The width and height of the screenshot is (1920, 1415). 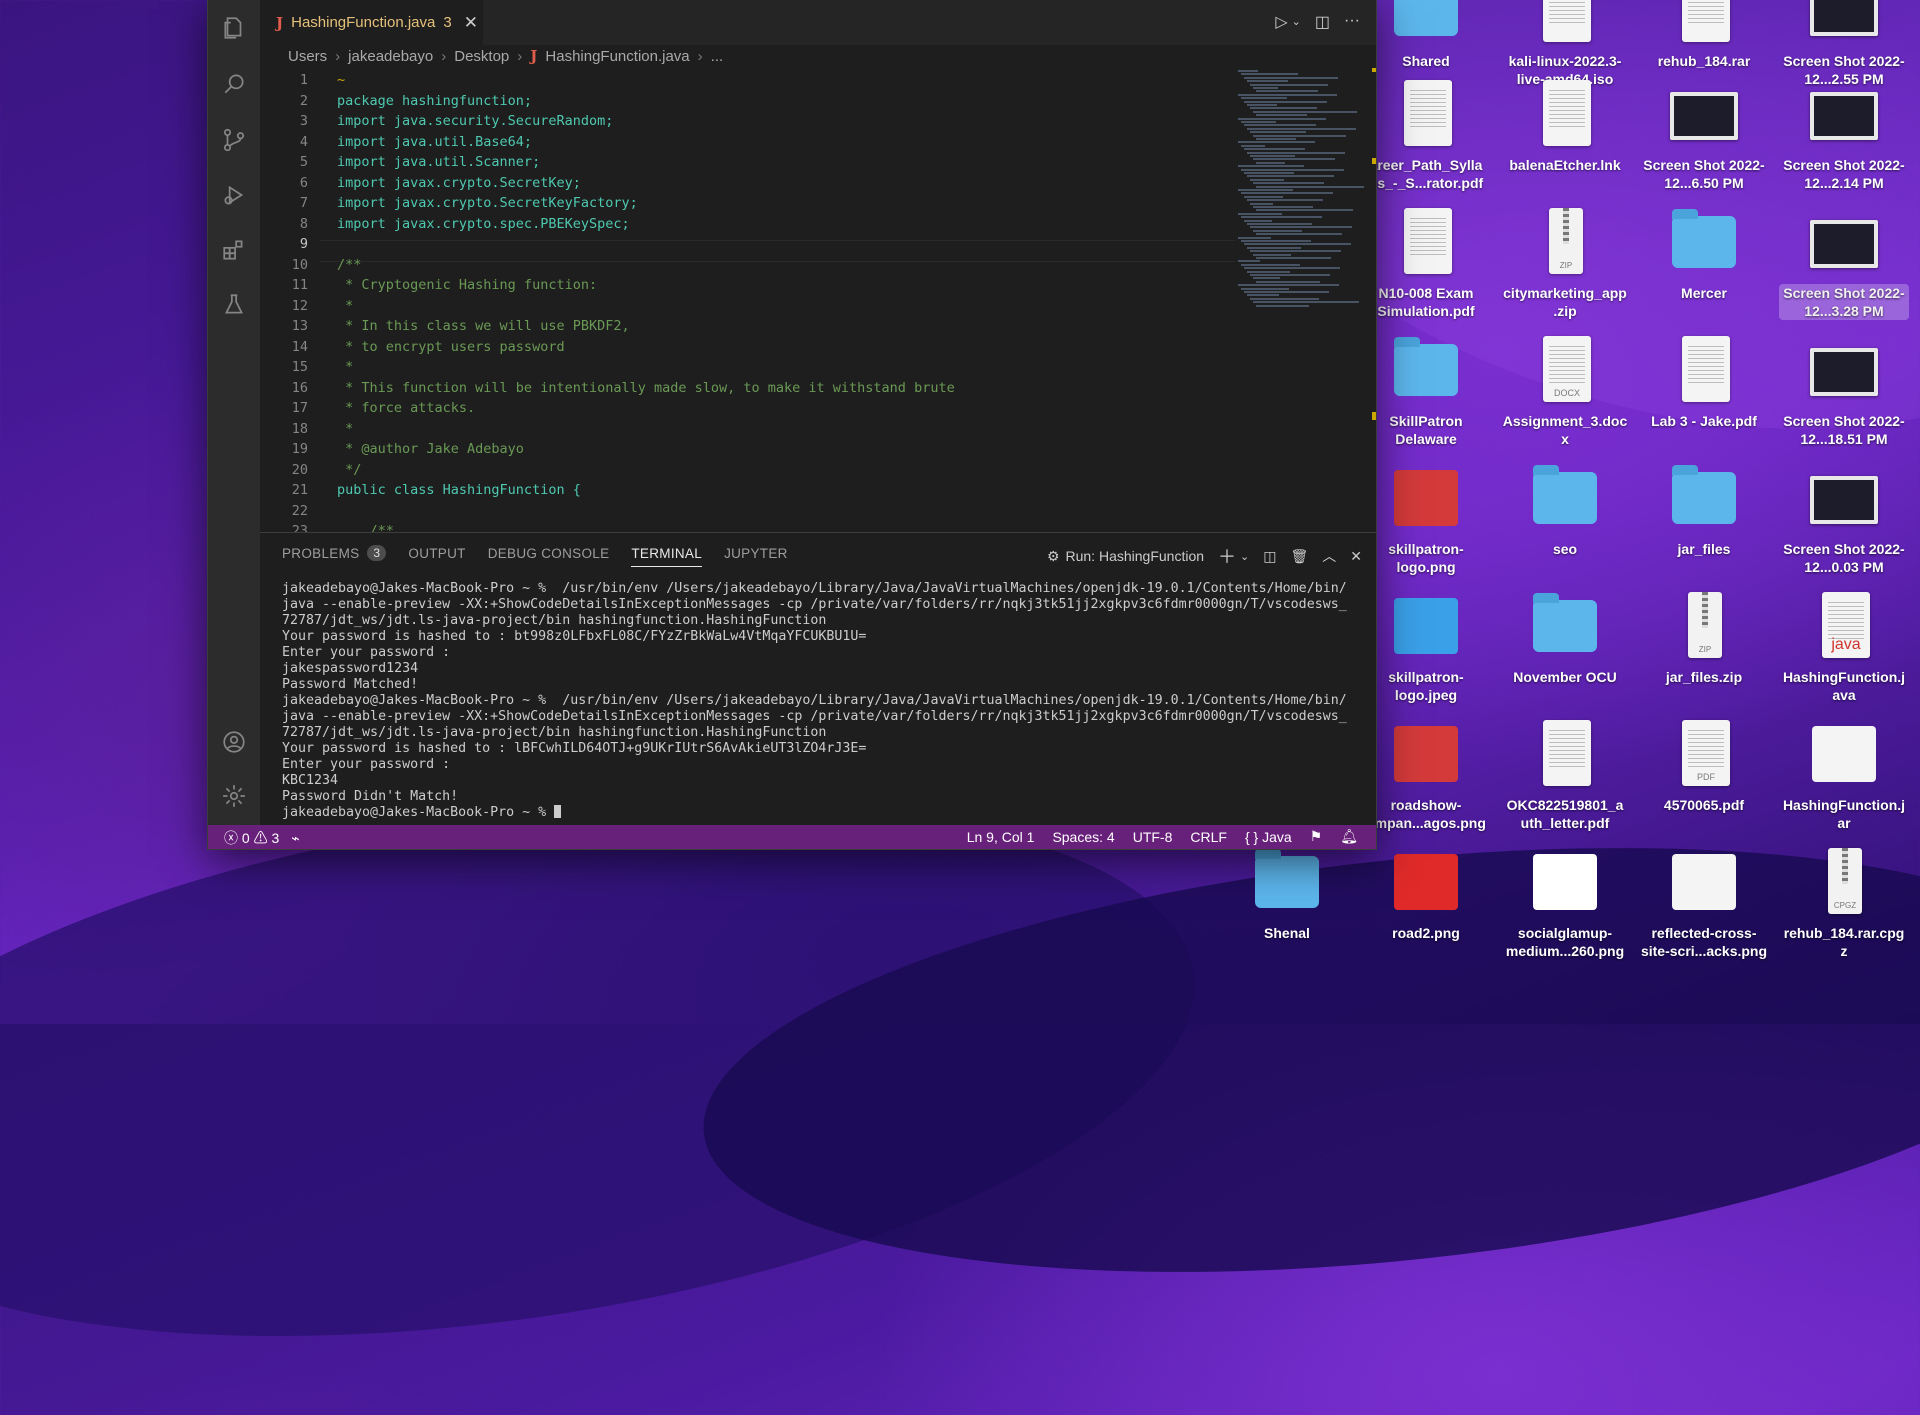 What do you see at coordinates (756, 553) in the screenshot?
I see `tab-jupyter: JUPYTER` at bounding box center [756, 553].